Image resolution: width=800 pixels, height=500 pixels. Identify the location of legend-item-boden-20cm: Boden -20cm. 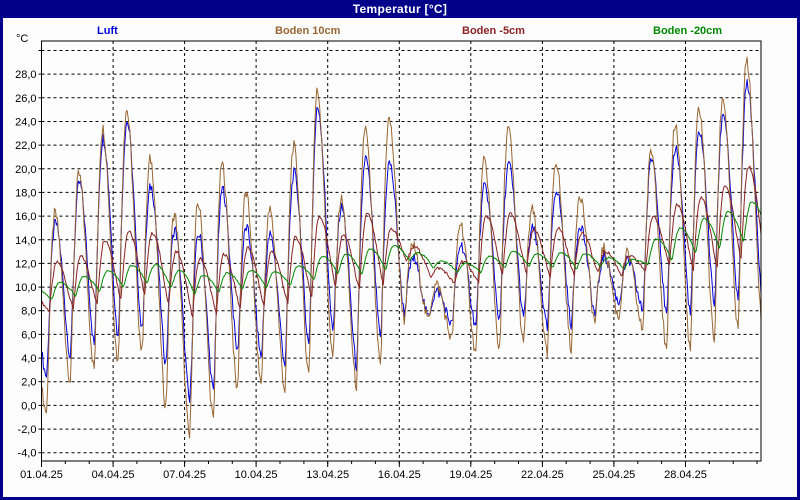
(688, 31).